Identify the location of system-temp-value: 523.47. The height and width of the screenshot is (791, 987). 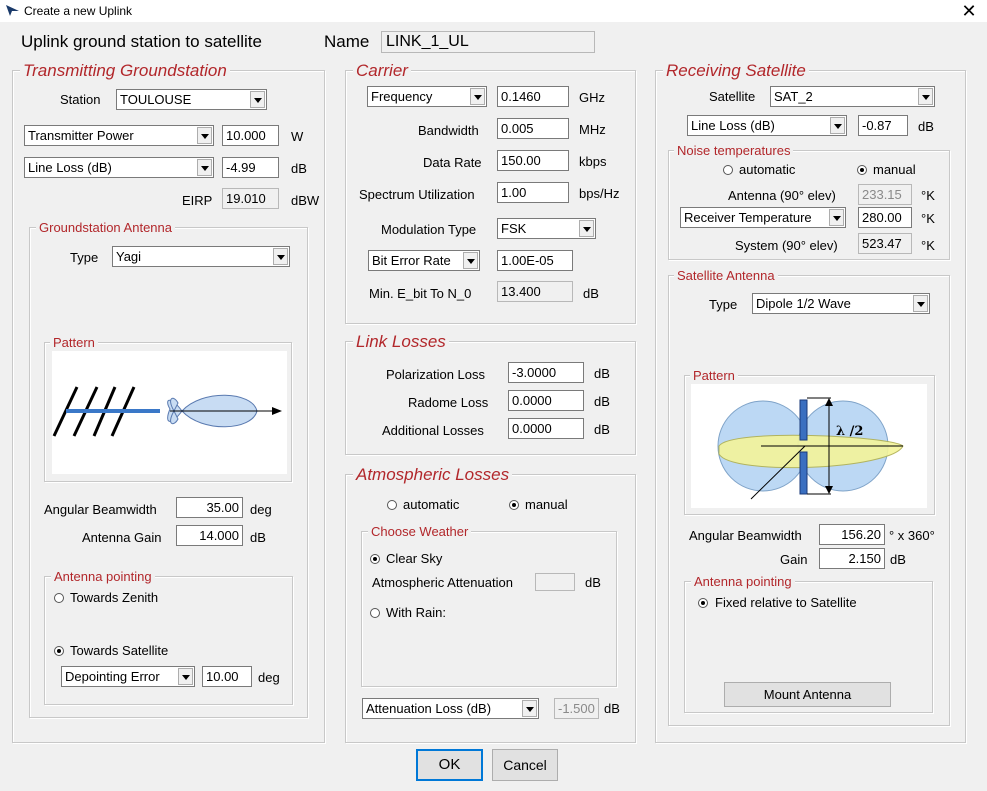
(885, 243).